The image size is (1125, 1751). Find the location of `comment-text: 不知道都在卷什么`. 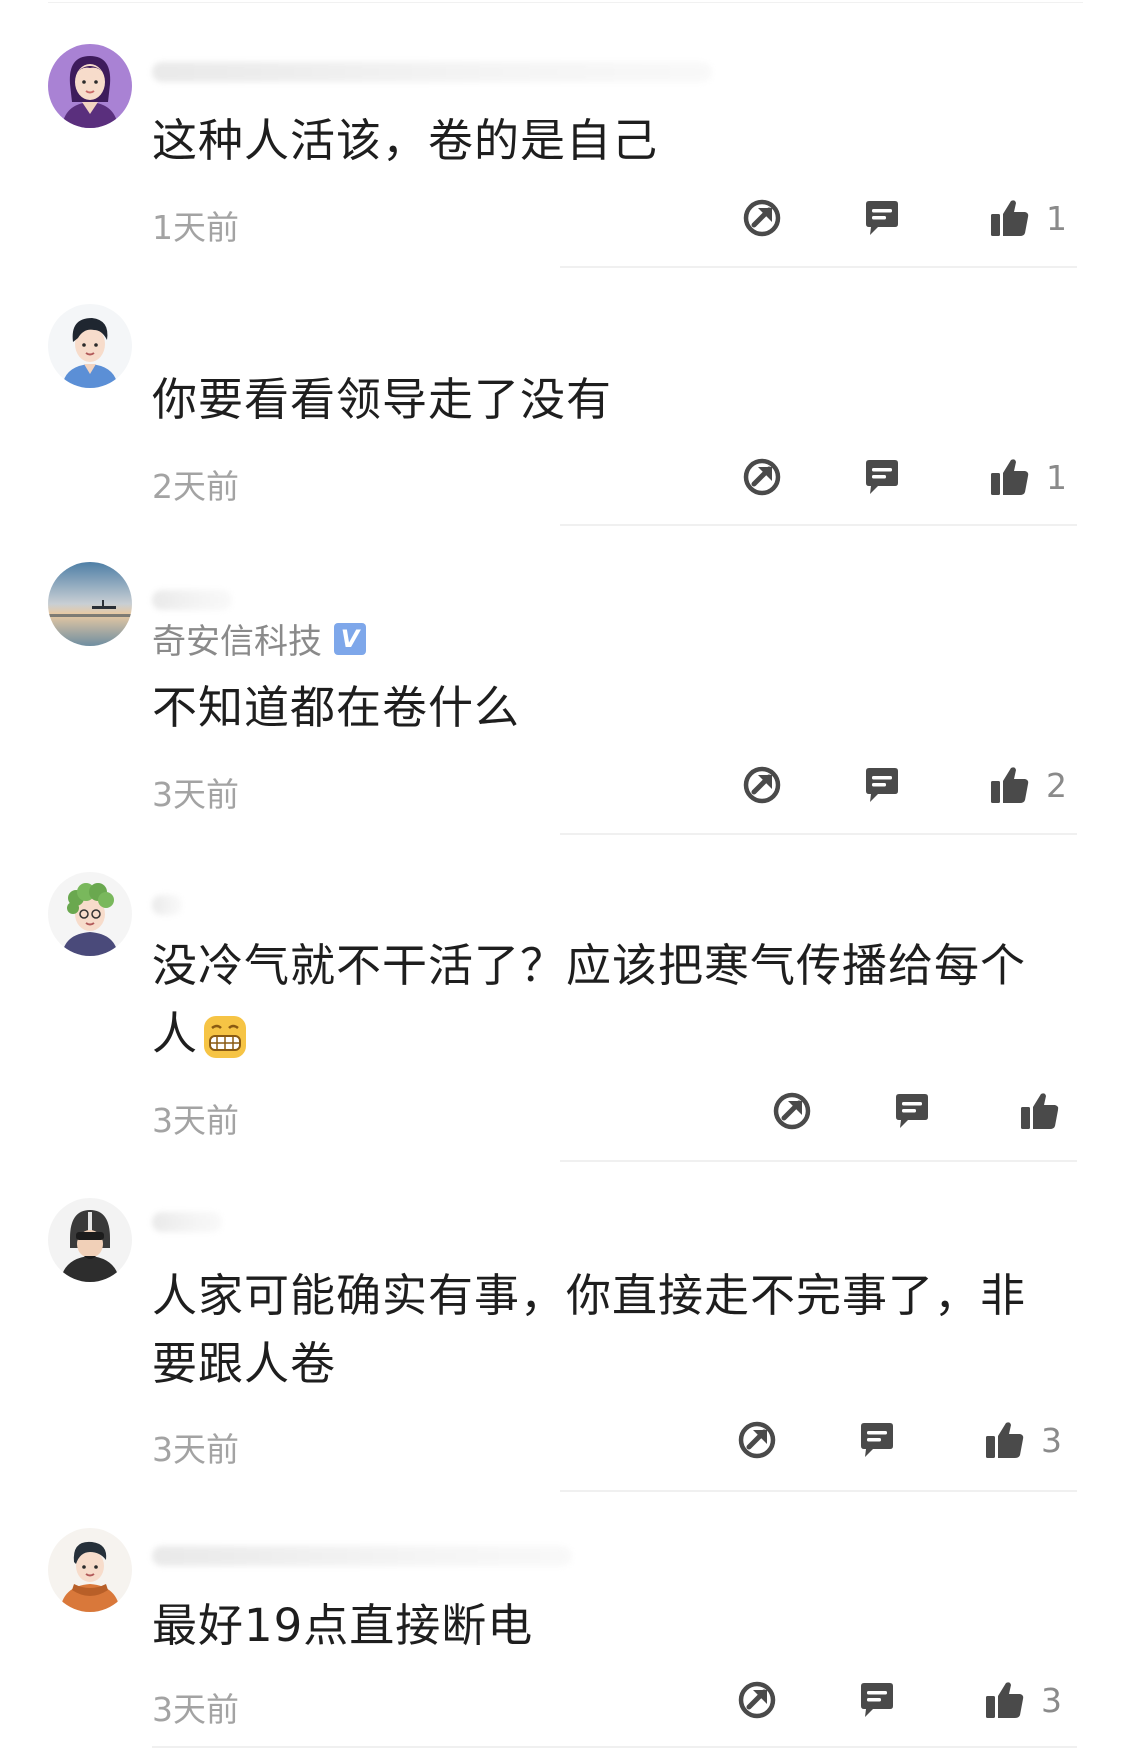

comment-text: 不知道都在卷什么 is located at coordinates (336, 707).